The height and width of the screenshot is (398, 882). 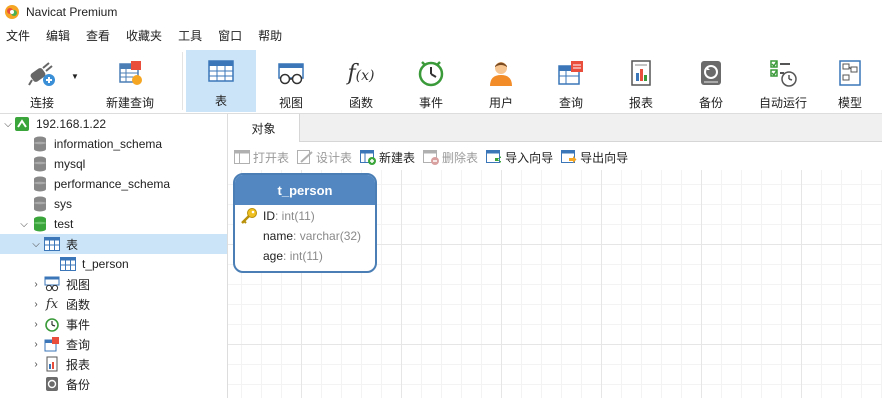 What do you see at coordinates (22, 124) in the screenshot?
I see `connection-icon` at bounding box center [22, 124].